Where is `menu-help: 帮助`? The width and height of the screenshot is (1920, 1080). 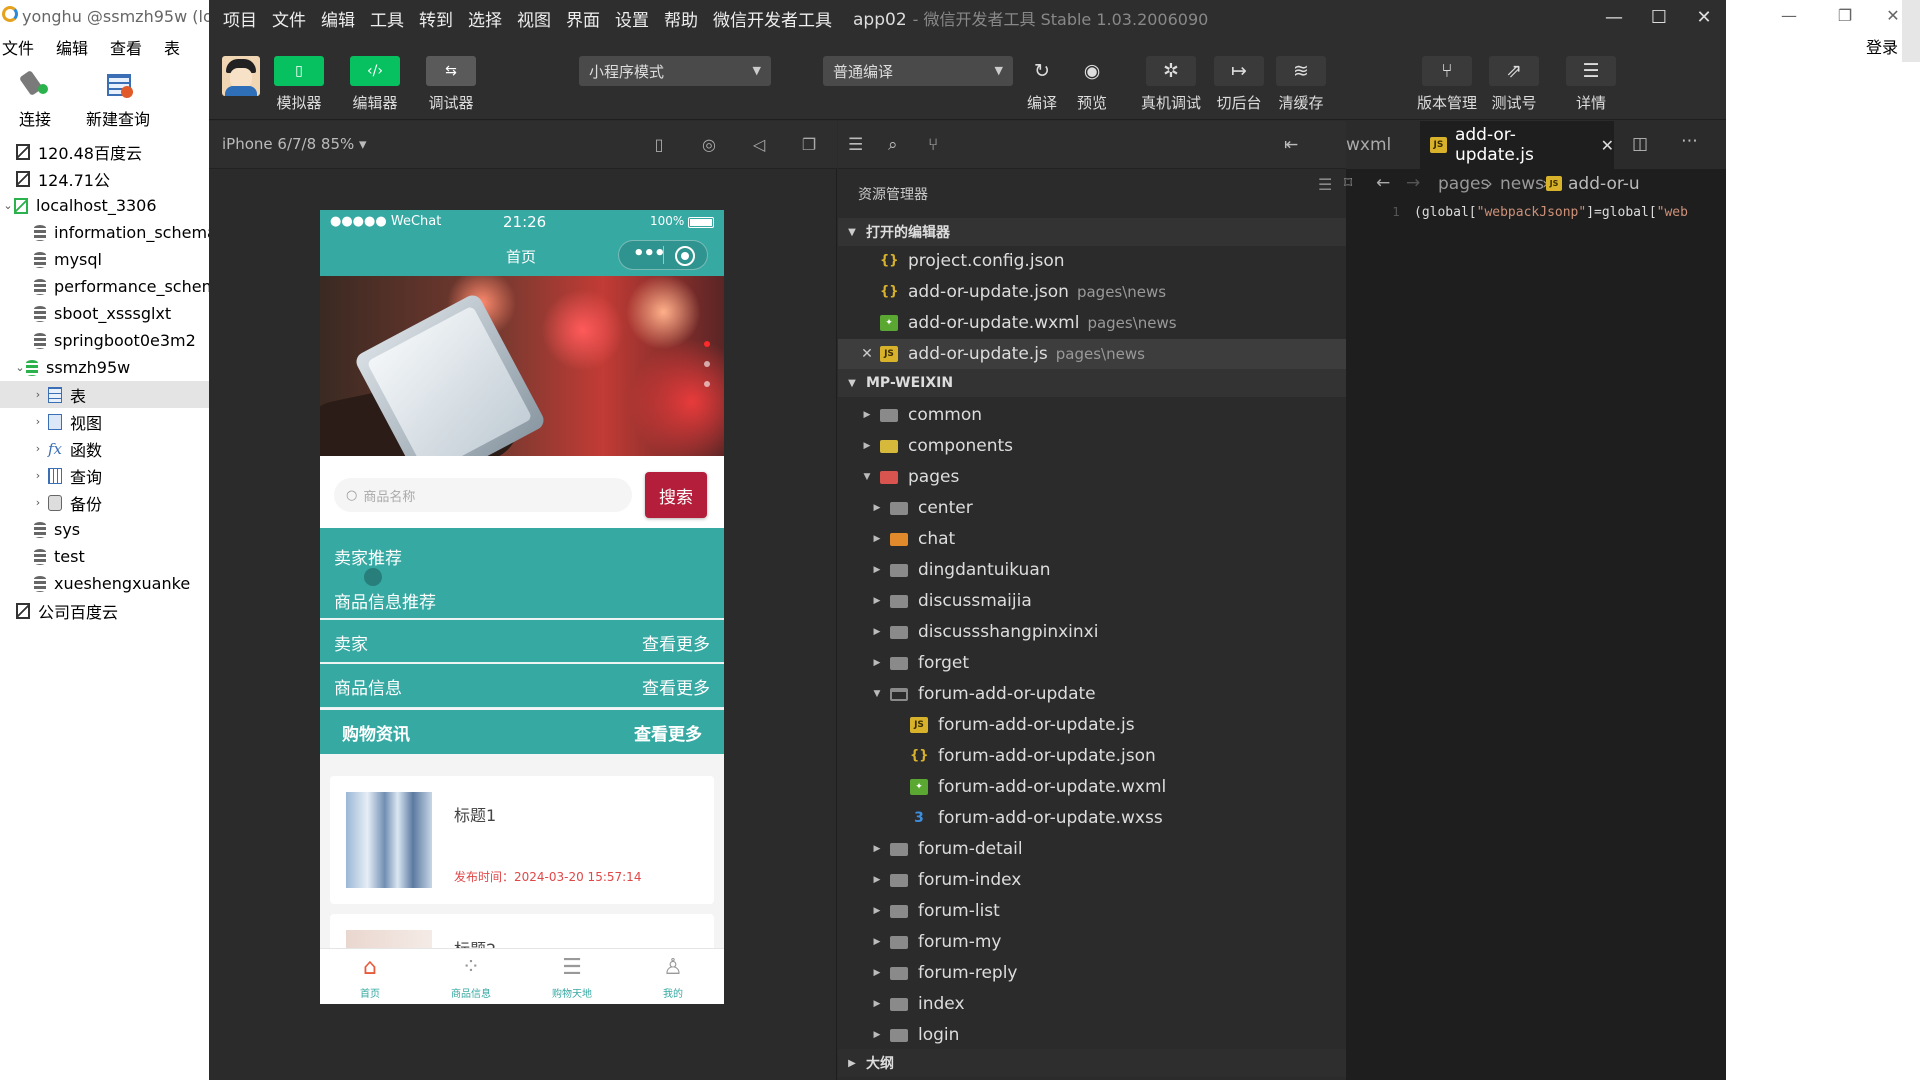
menu-help: 帮助 is located at coordinates (681, 18).